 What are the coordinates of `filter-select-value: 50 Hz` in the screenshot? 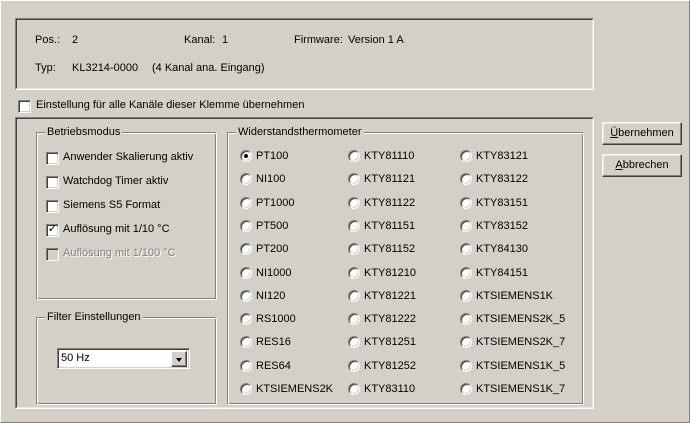 It's located at (75, 358).